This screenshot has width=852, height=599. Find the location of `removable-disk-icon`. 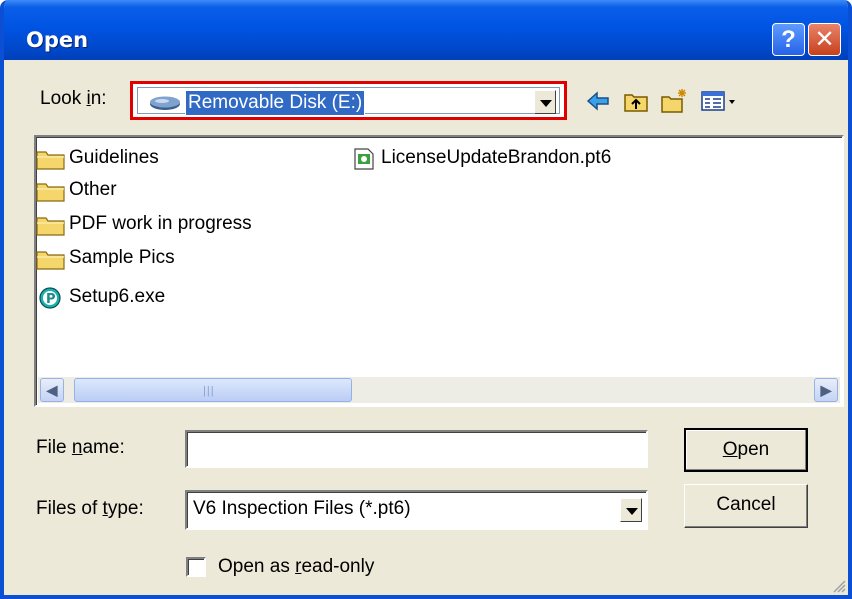

removable-disk-icon is located at coordinates (165, 103).